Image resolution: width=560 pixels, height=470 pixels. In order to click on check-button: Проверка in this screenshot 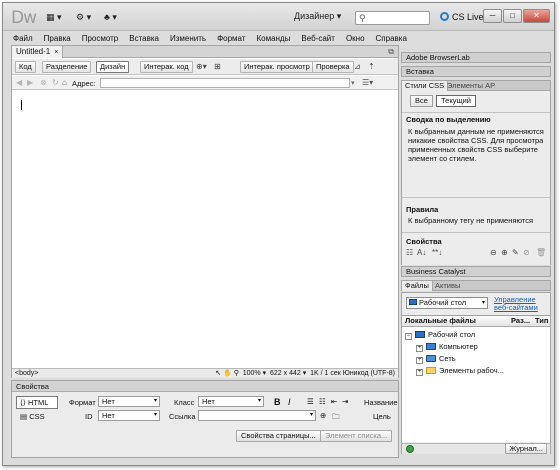, I will do `click(333, 67)`.